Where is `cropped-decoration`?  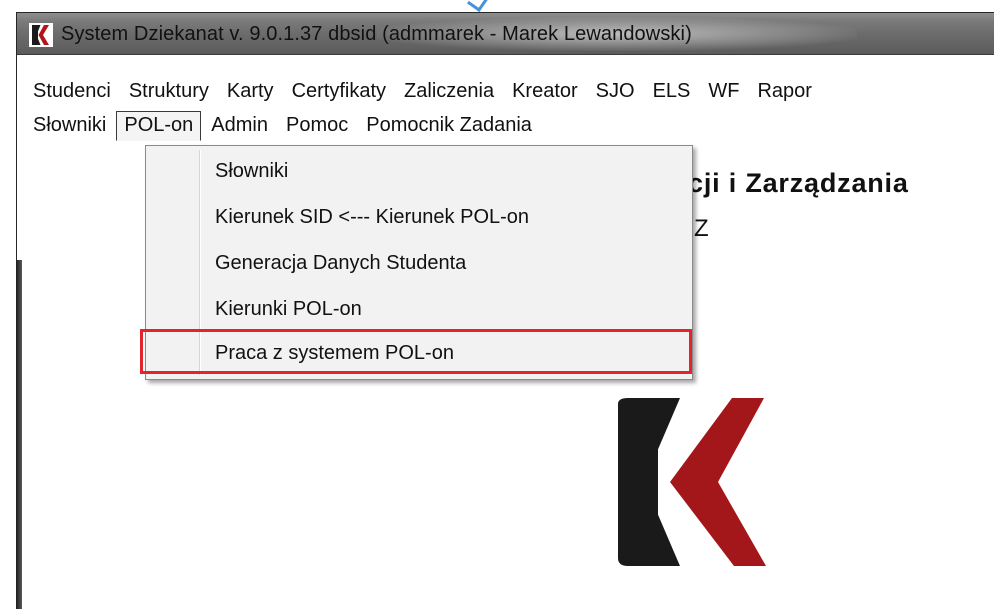 cropped-decoration is located at coordinates (477, 6).